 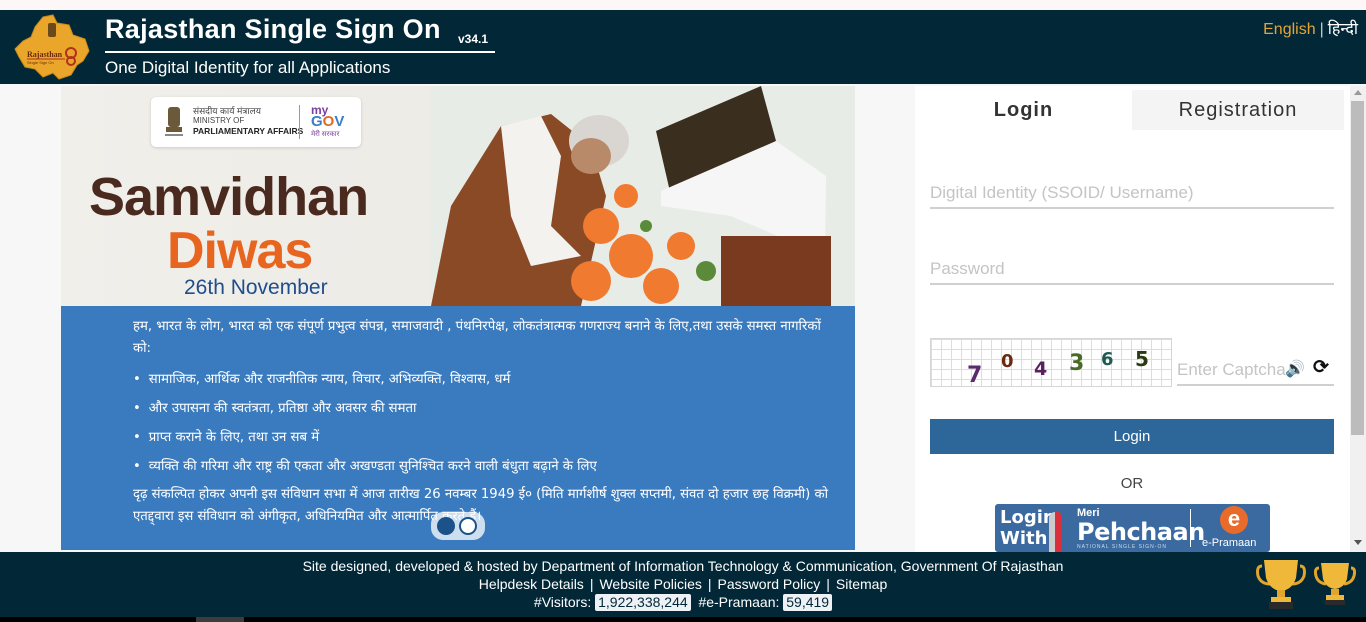 I want to click on banner-headline-2: Diwas, so click(x=240, y=251).